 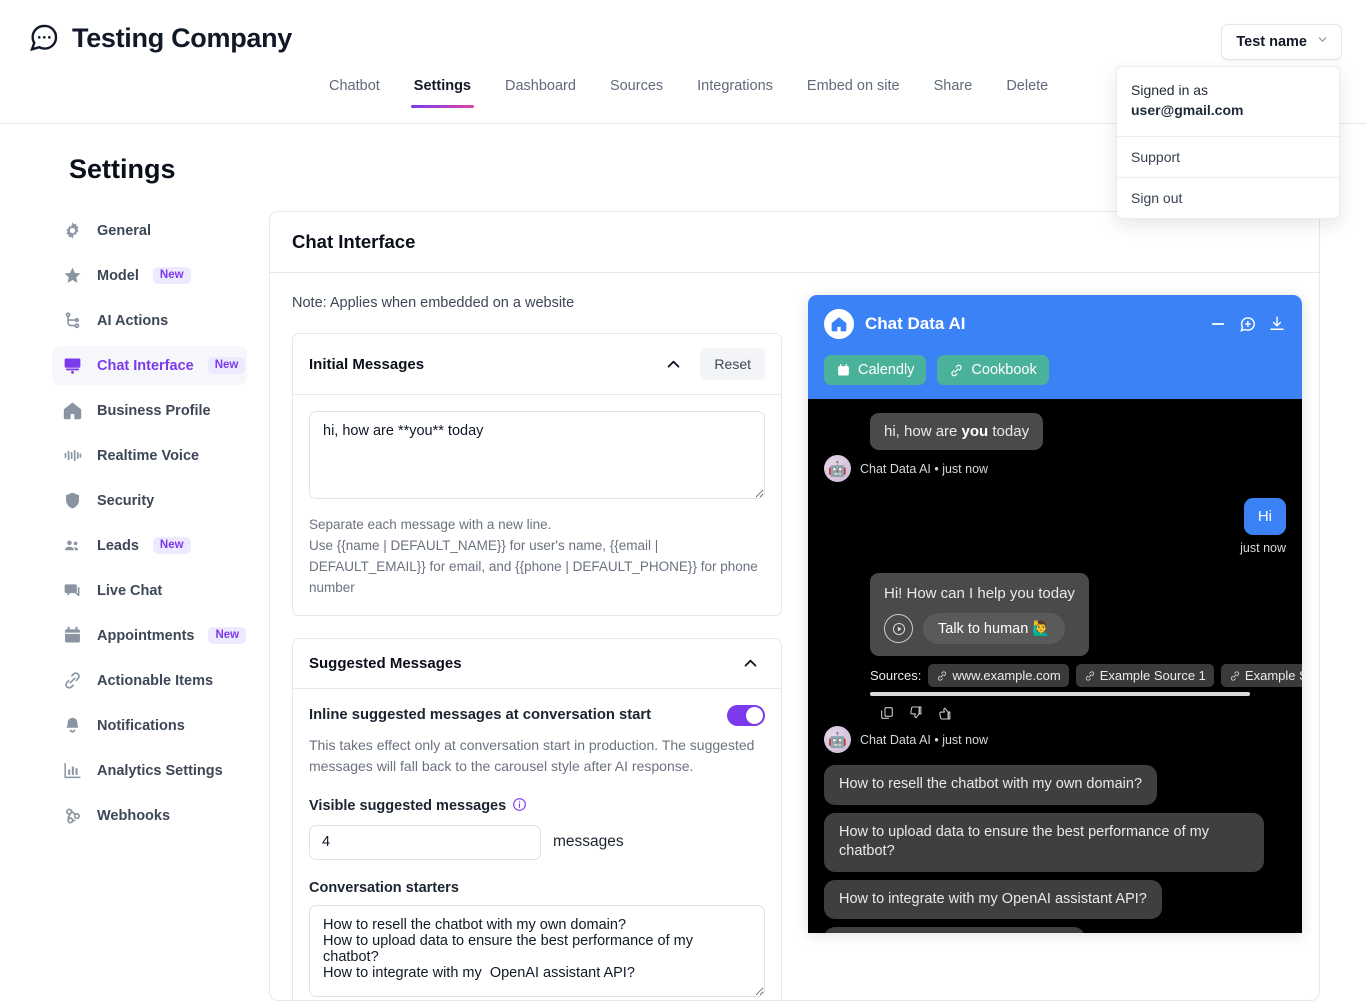 What do you see at coordinates (72, 275) in the screenshot?
I see `star-icon` at bounding box center [72, 275].